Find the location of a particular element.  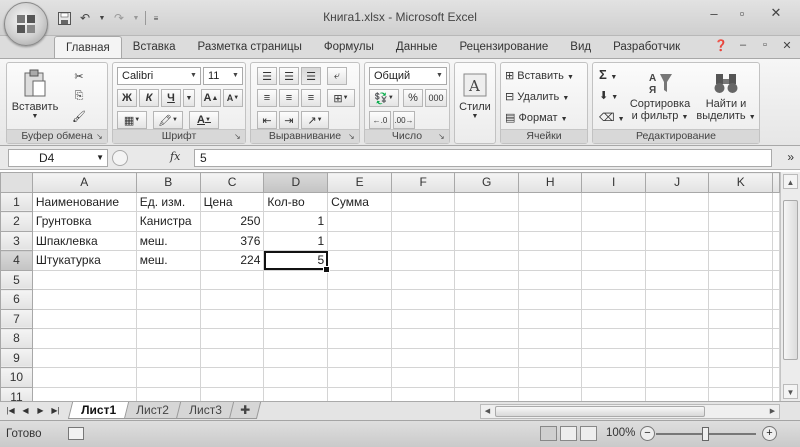

font-color-icon: A ▼ is located at coordinates (204, 120).